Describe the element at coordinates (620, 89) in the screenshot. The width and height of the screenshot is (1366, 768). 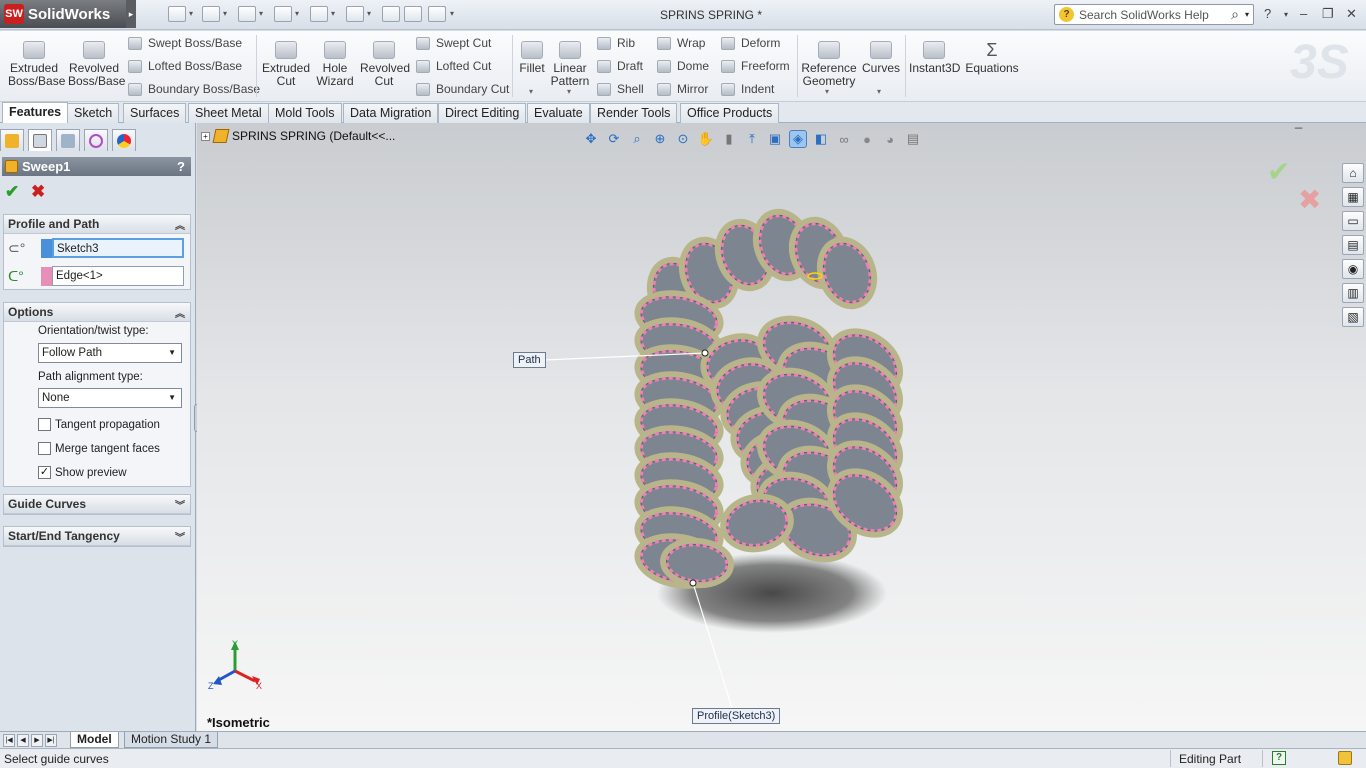
I see `shell-button: Shell` at that location.